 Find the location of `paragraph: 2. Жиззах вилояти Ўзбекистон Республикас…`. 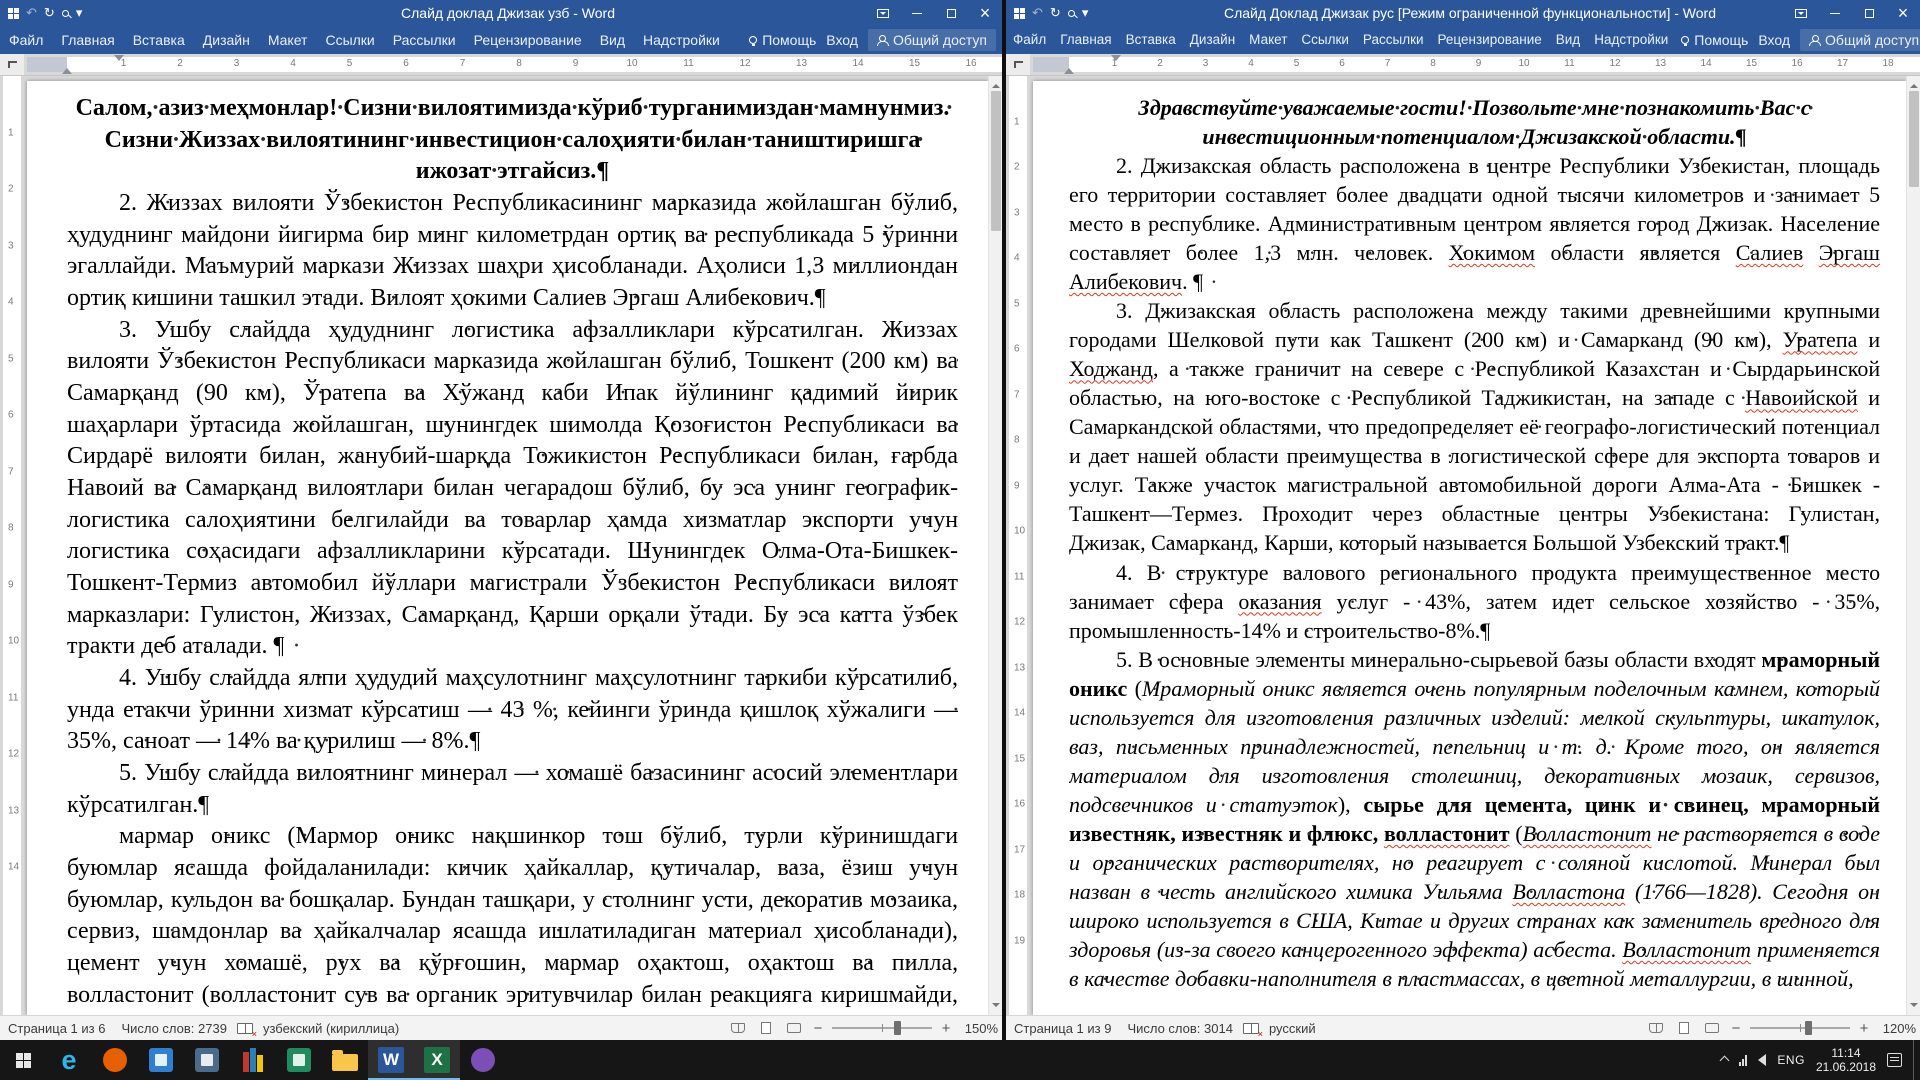

paragraph: 2. Жиззах вилояти Ўзбекистон Республикас… is located at coordinates (512, 251).